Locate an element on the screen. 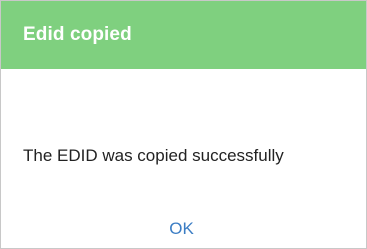 The image size is (367, 249). dialog-message: The EDID was copied successfully is located at coordinates (153, 155).